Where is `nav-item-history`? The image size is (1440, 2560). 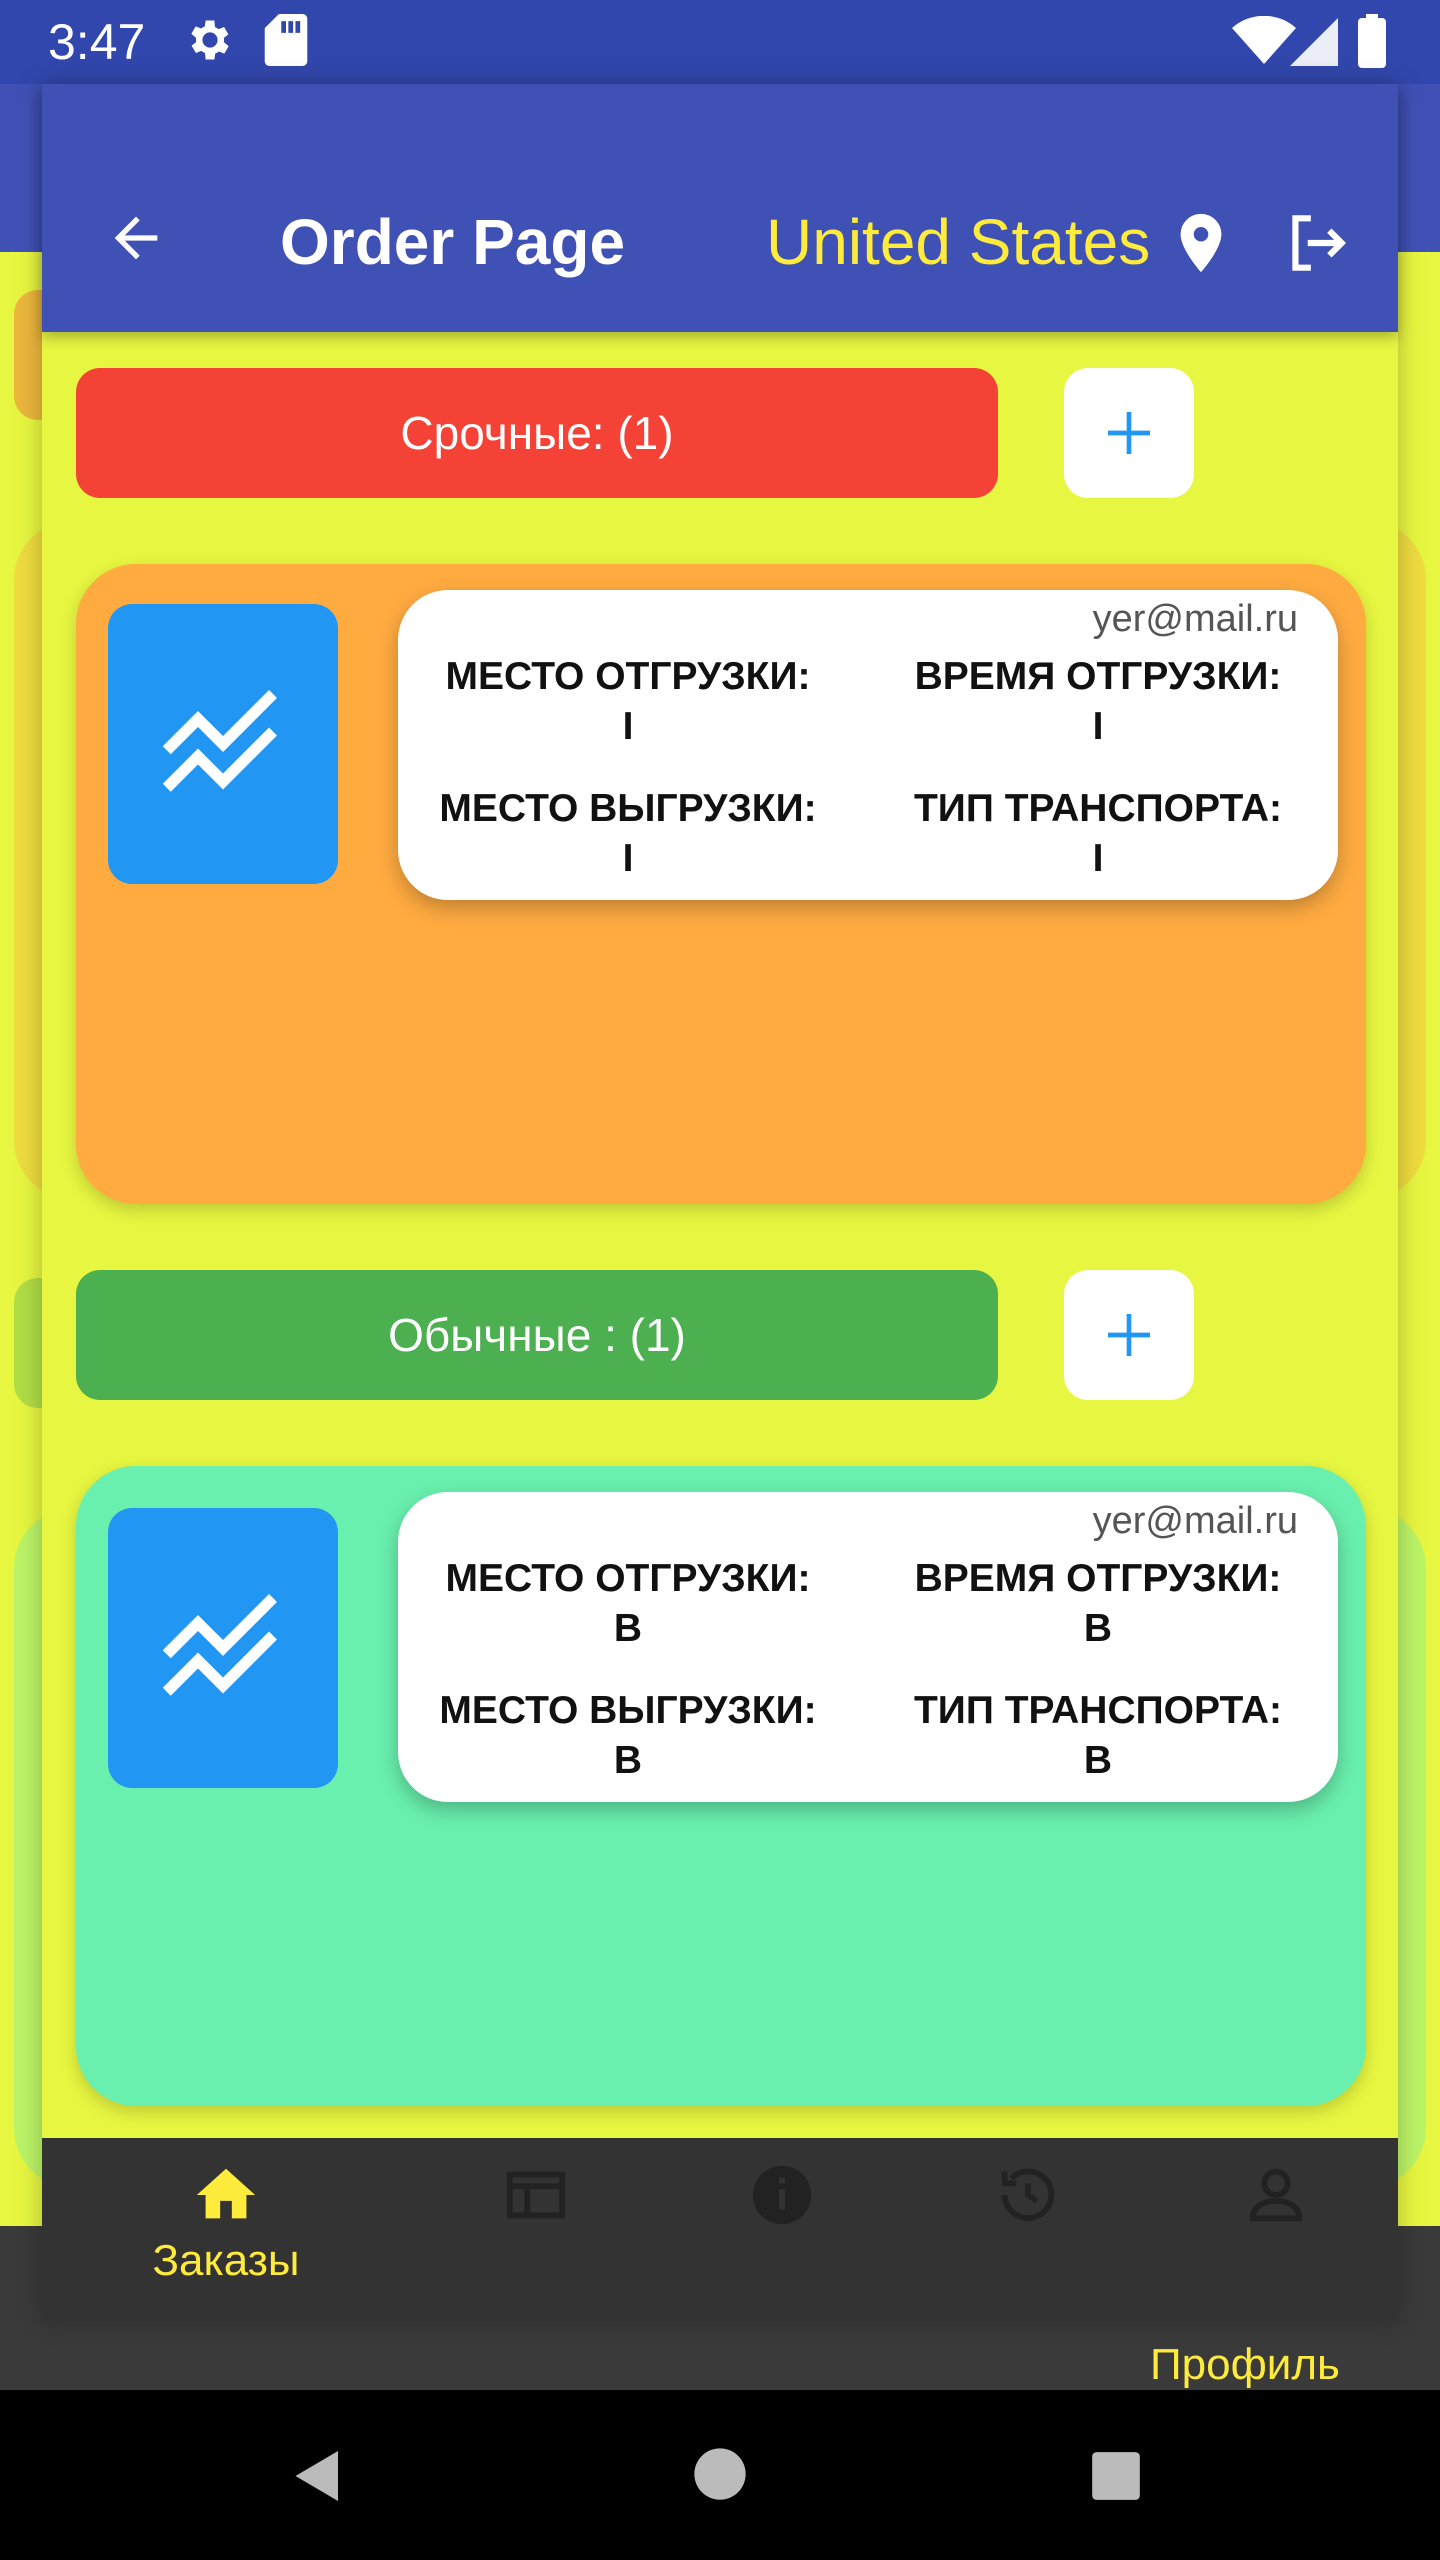 nav-item-history is located at coordinates (1028, 2230).